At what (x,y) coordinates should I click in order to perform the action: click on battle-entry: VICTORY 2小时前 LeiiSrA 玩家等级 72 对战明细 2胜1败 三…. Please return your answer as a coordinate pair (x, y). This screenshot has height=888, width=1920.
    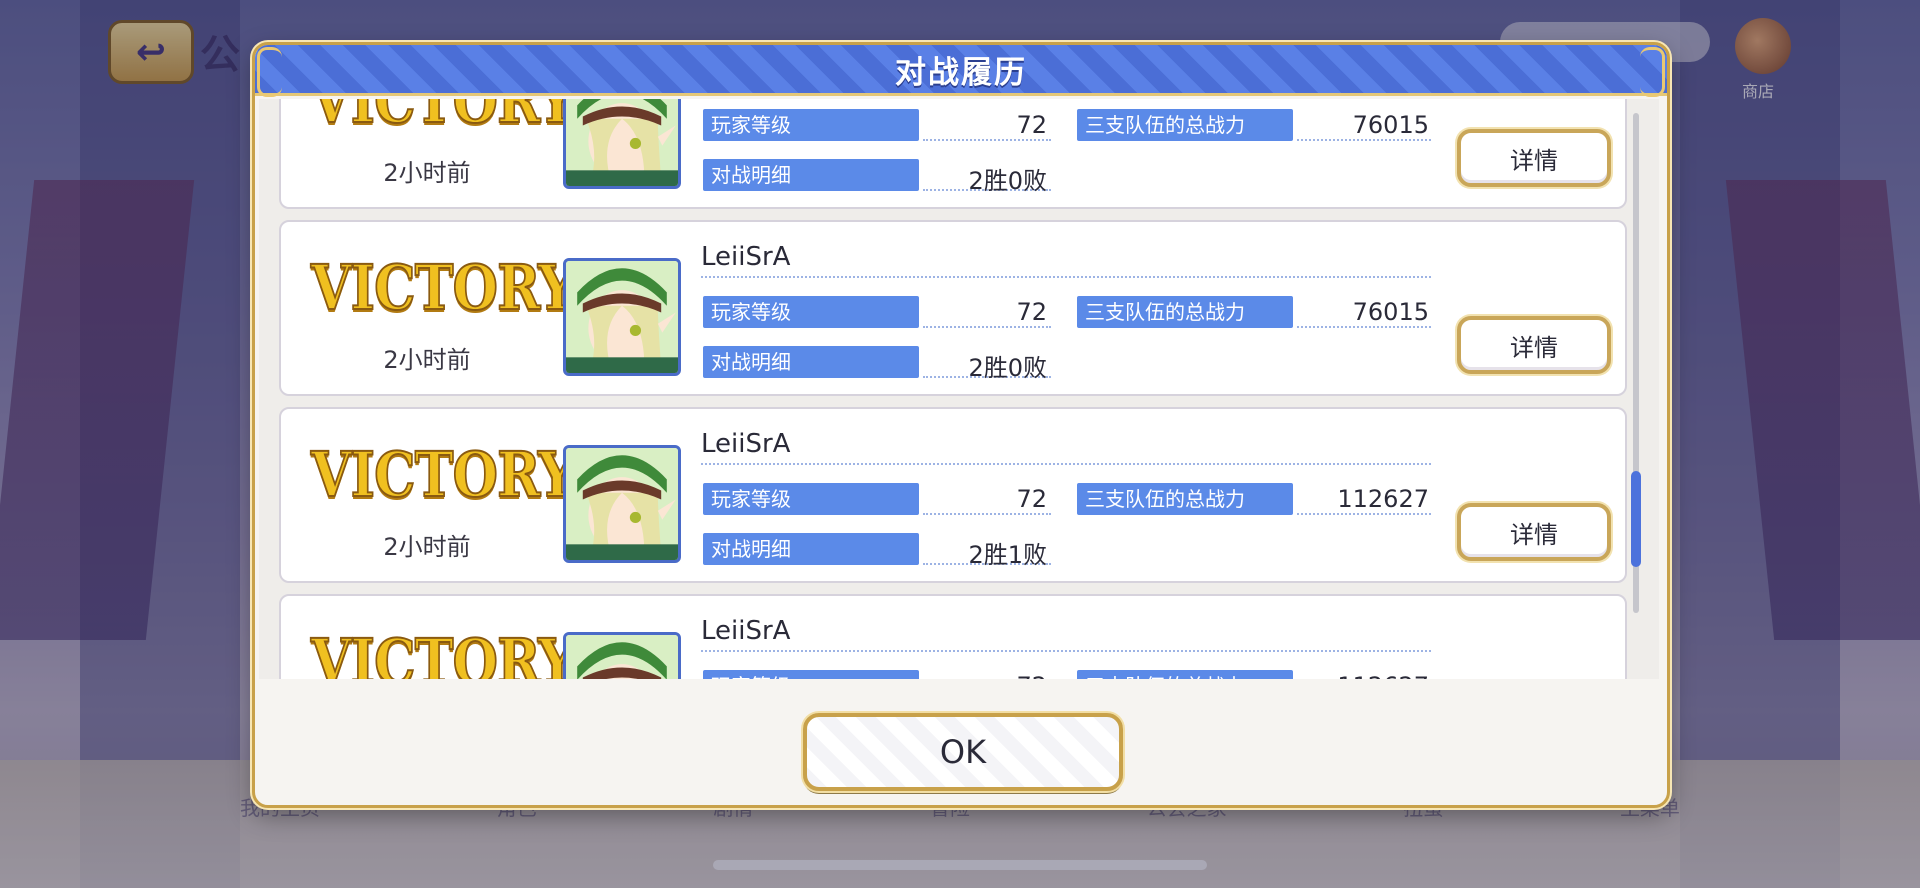
    Looking at the image, I should click on (953, 495).